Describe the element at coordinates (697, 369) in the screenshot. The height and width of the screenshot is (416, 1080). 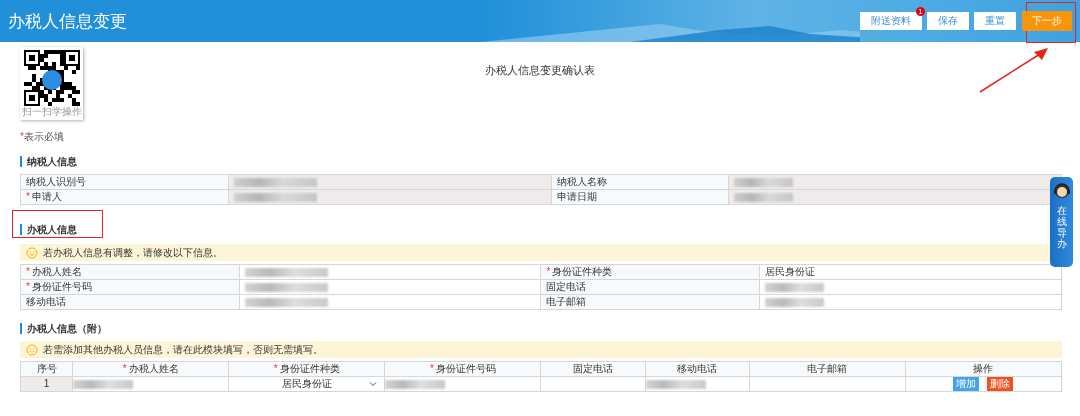
I see `column-header: 移动电话` at that location.